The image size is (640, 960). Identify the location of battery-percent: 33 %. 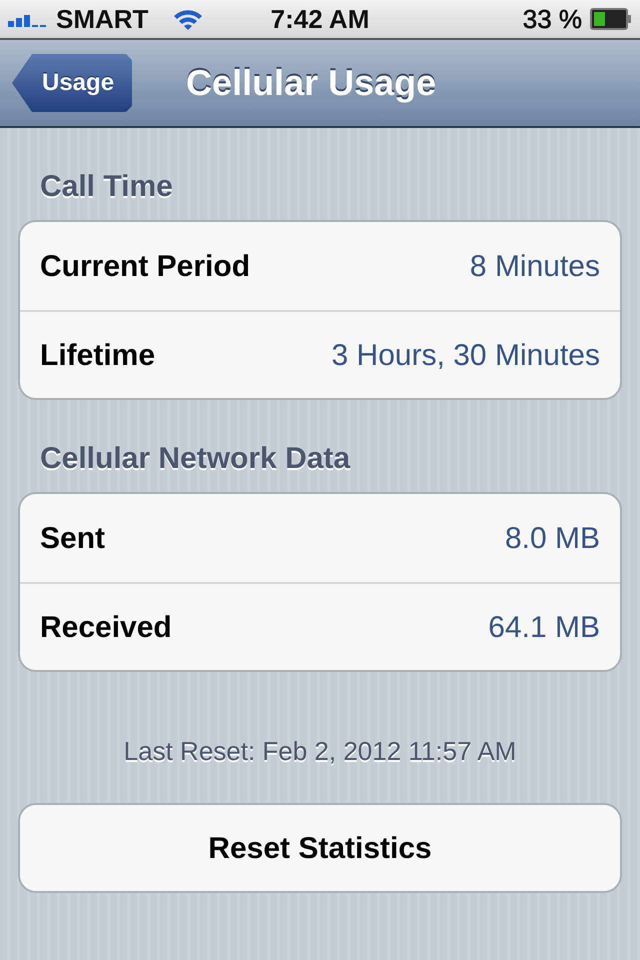
(552, 19).